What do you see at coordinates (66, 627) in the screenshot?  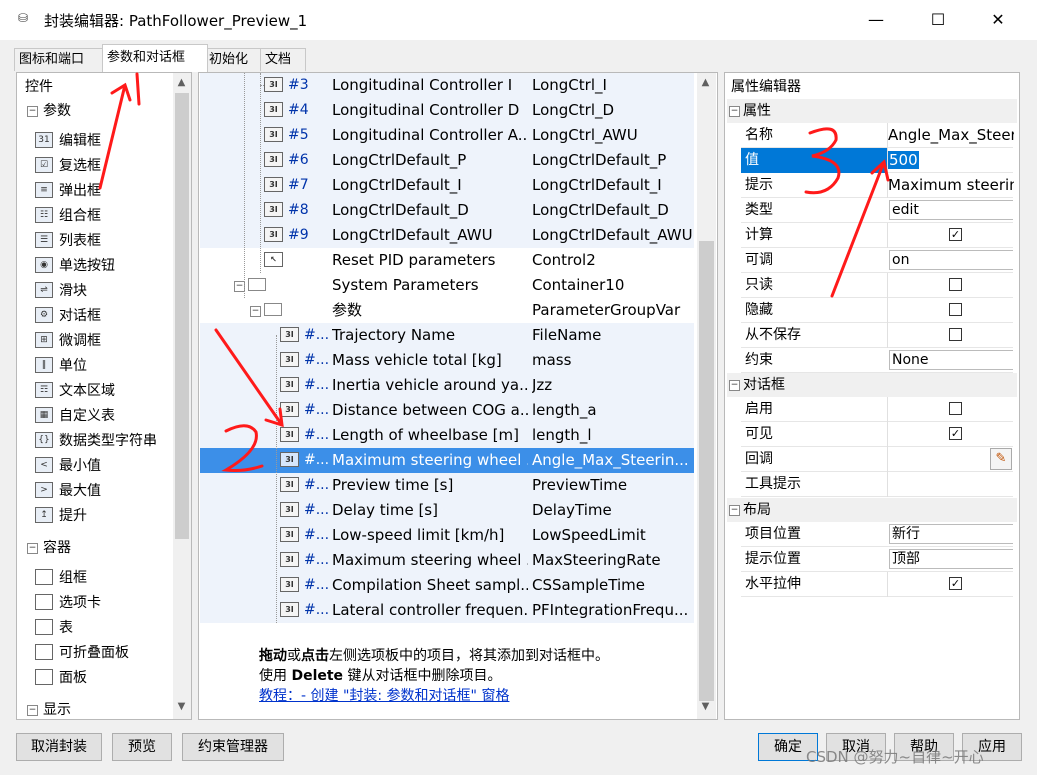 I see `palette-container-item: 表` at bounding box center [66, 627].